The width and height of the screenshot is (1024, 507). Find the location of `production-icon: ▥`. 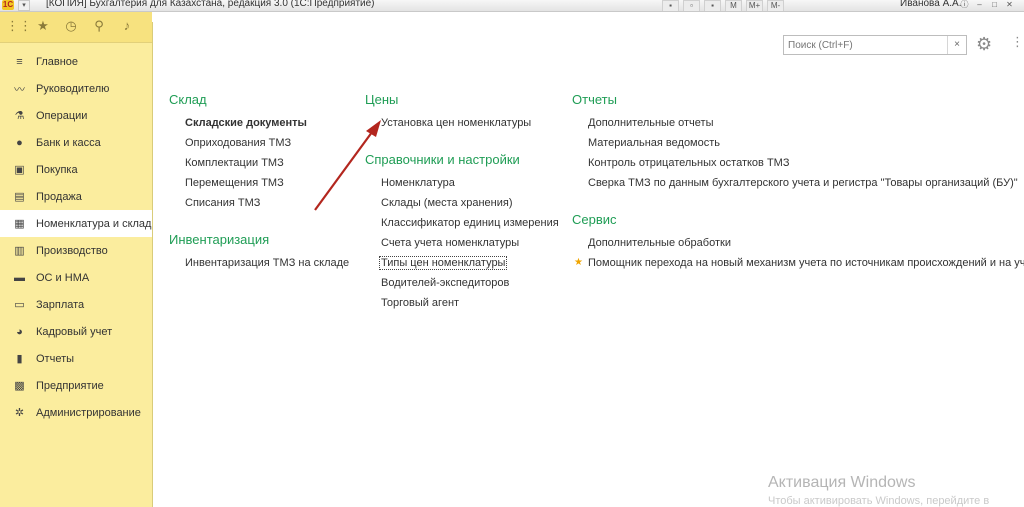

production-icon: ▥ is located at coordinates (19, 251).